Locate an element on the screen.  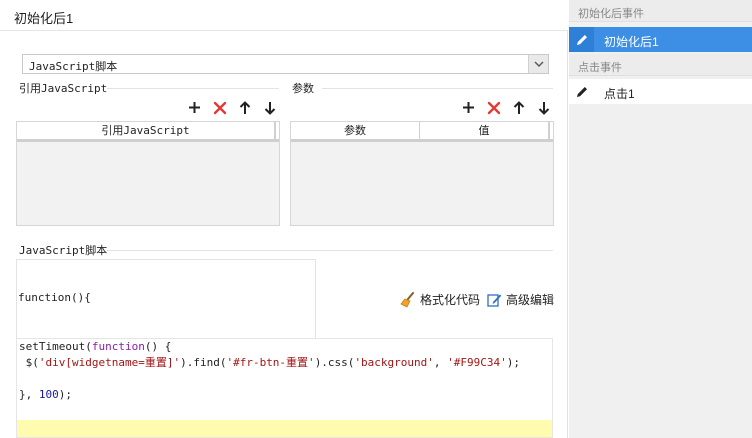
code-line-1-text: setTimeout(function() { is located at coordinates (95, 346).